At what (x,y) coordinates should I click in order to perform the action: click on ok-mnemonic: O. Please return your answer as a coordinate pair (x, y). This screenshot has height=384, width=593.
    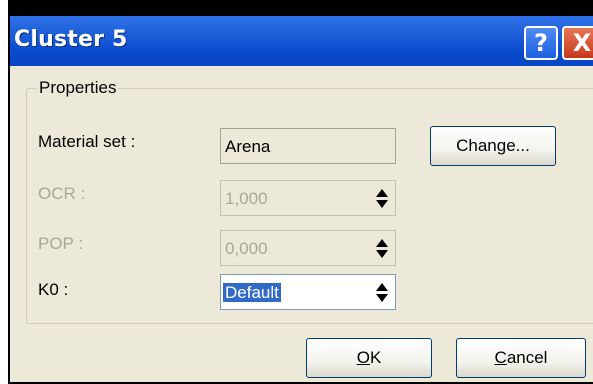
    Looking at the image, I should click on (363, 357).